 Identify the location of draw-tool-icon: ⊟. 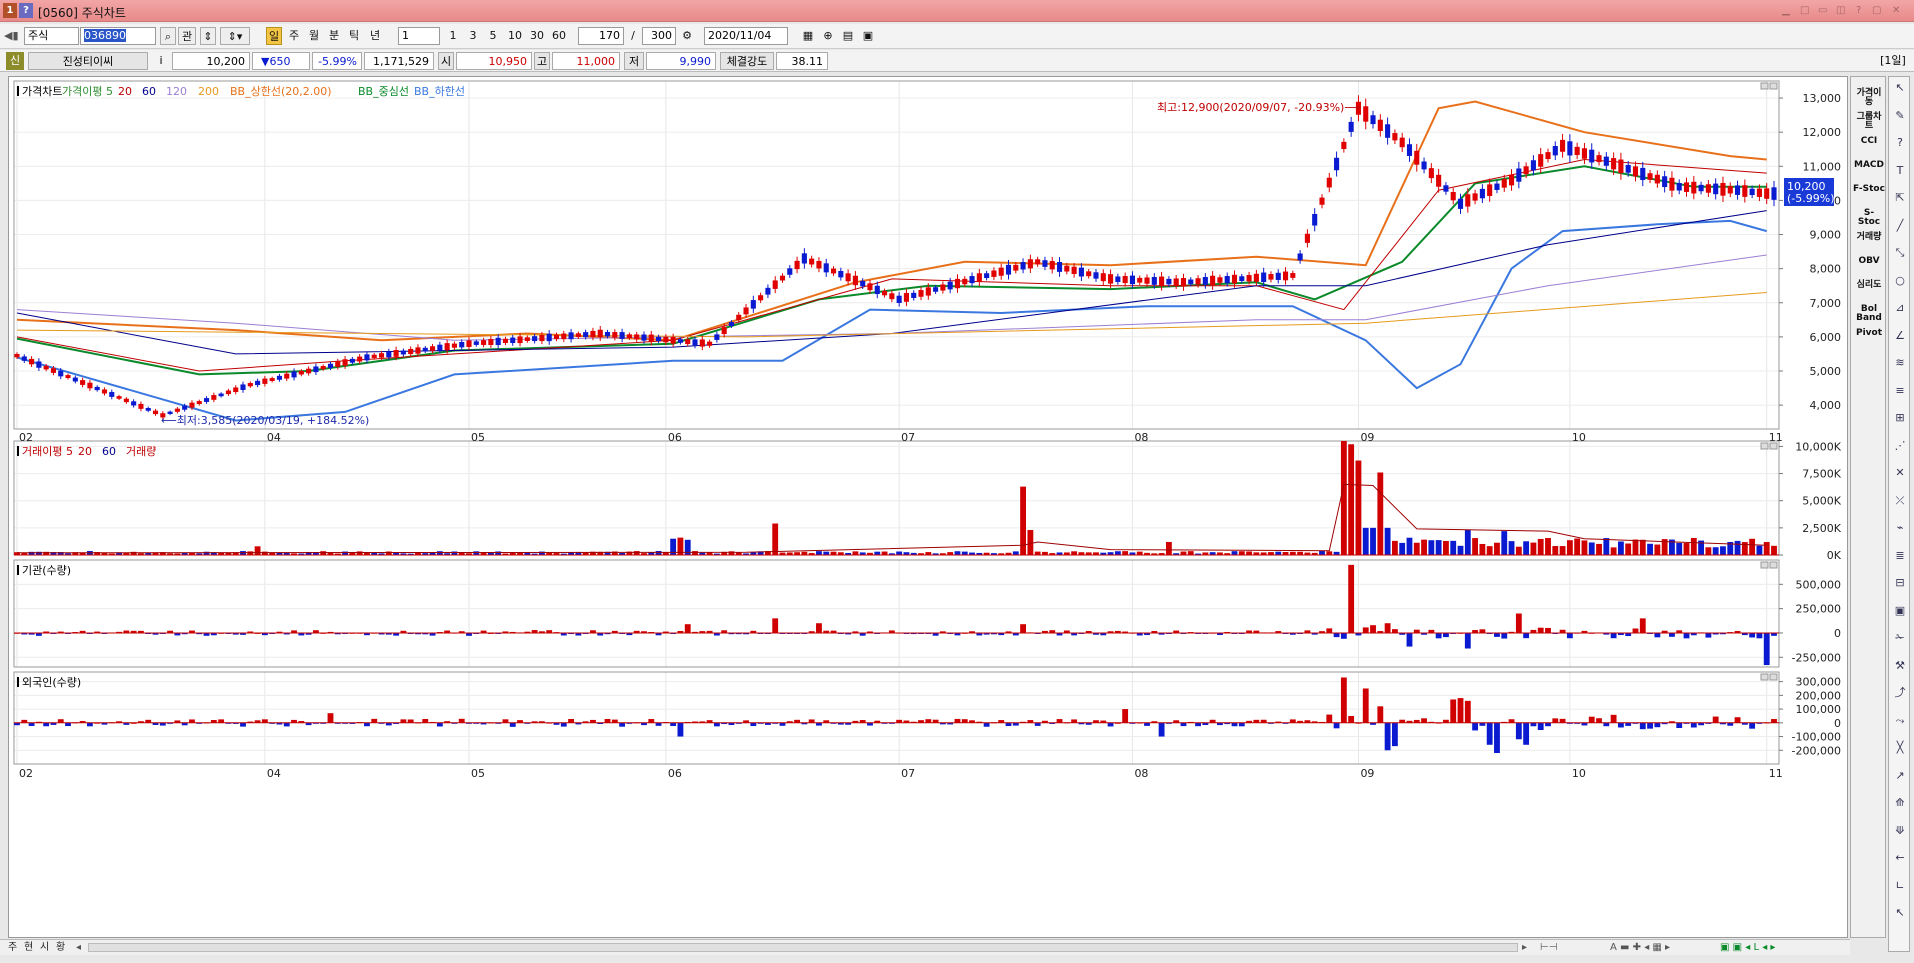
(1900, 583).